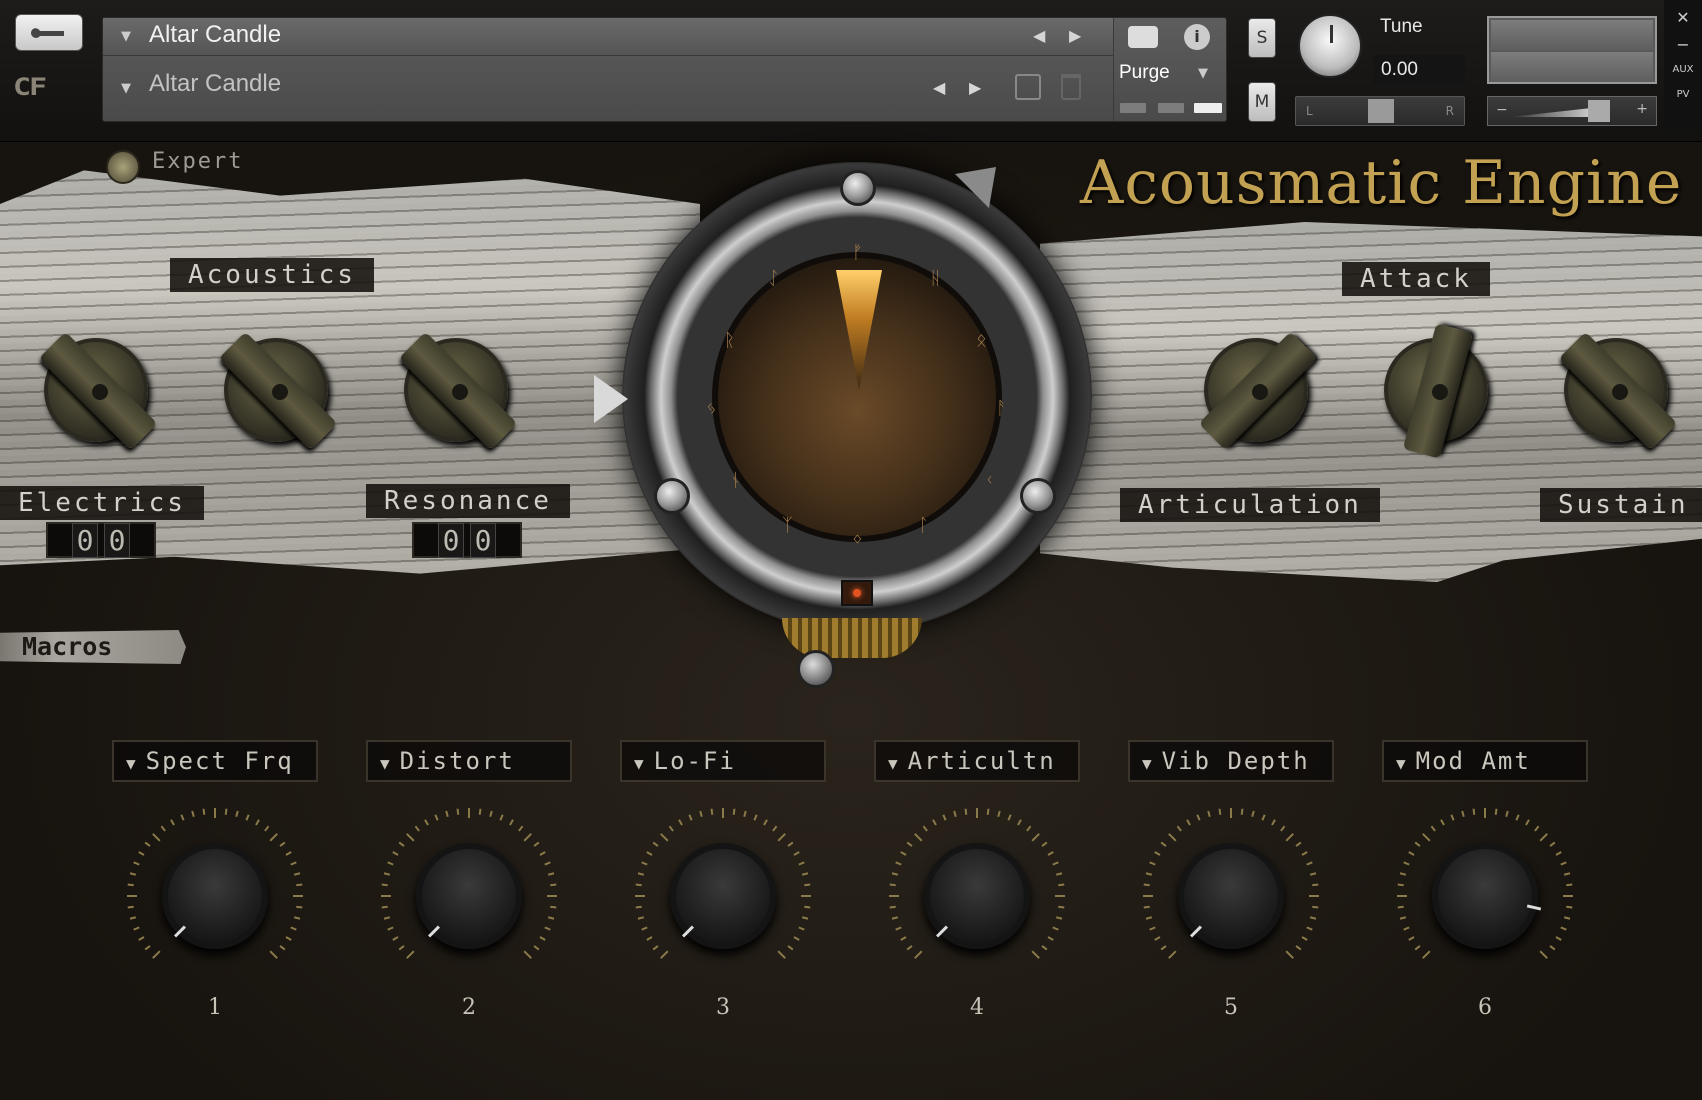  I want to click on tune-value: 0.00, so click(1419, 69).